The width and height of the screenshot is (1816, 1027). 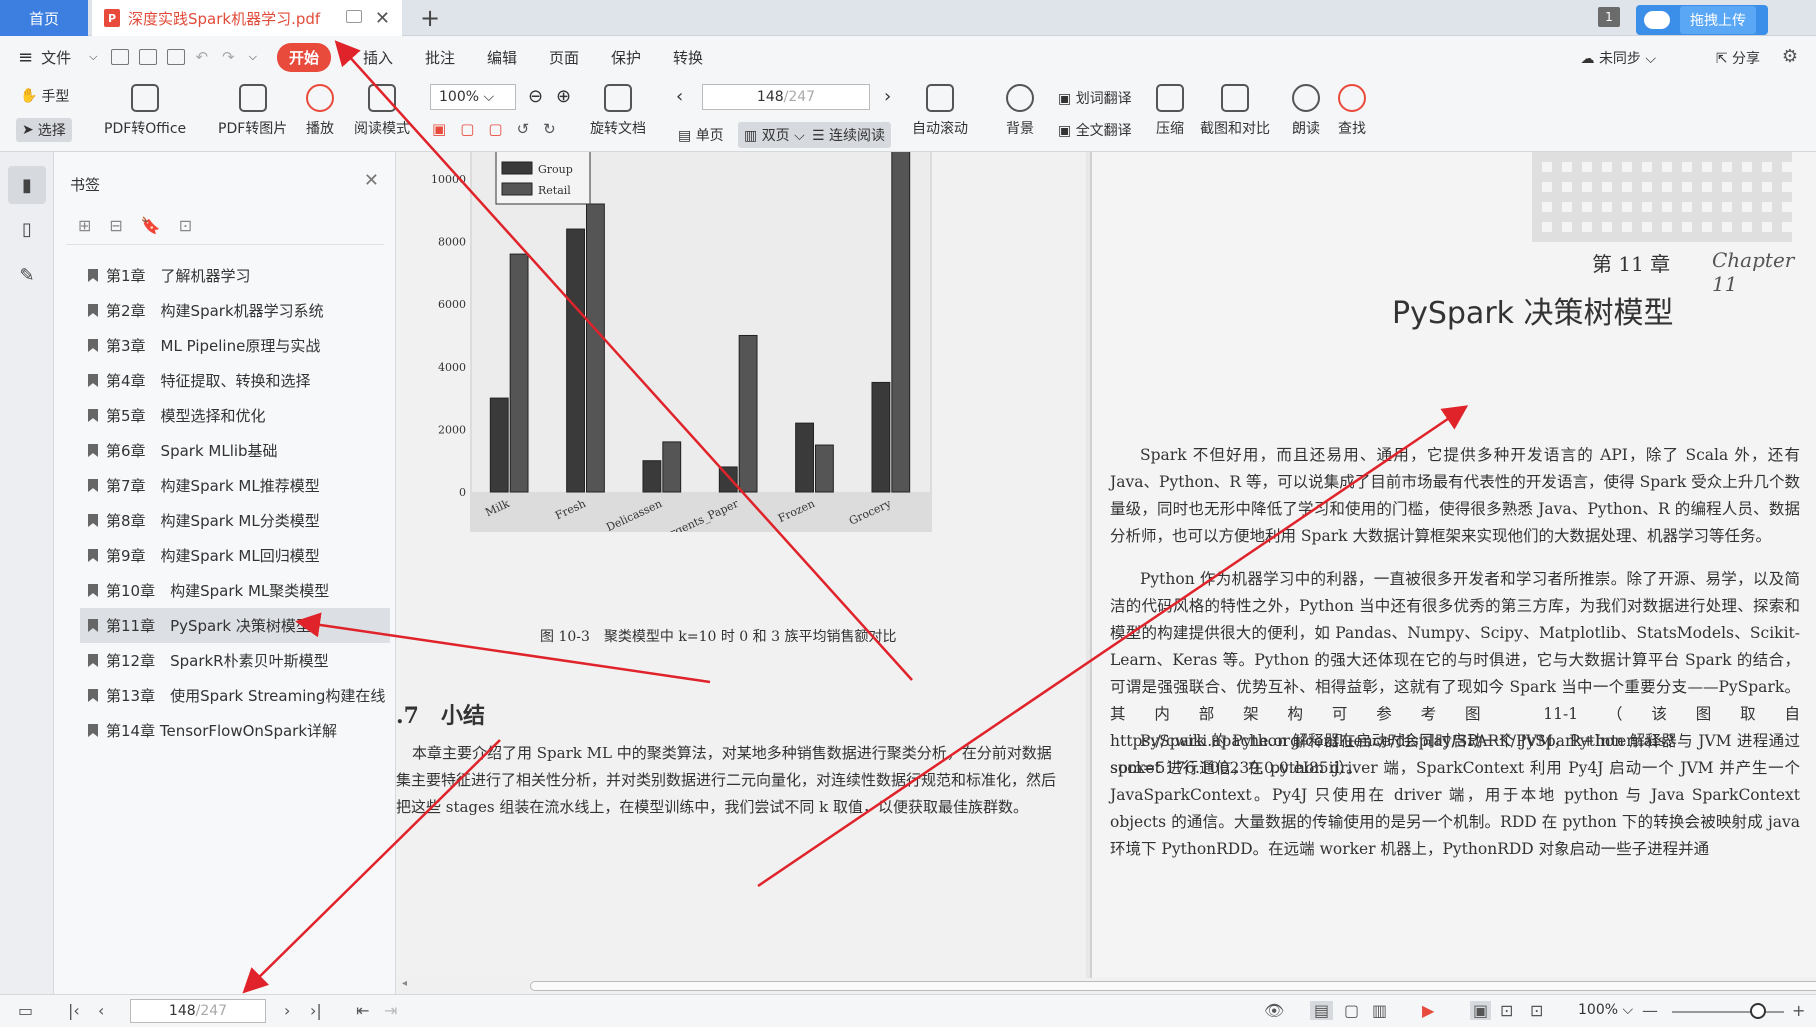 I want to click on zoom-select: 100% ⌵, so click(x=473, y=97).